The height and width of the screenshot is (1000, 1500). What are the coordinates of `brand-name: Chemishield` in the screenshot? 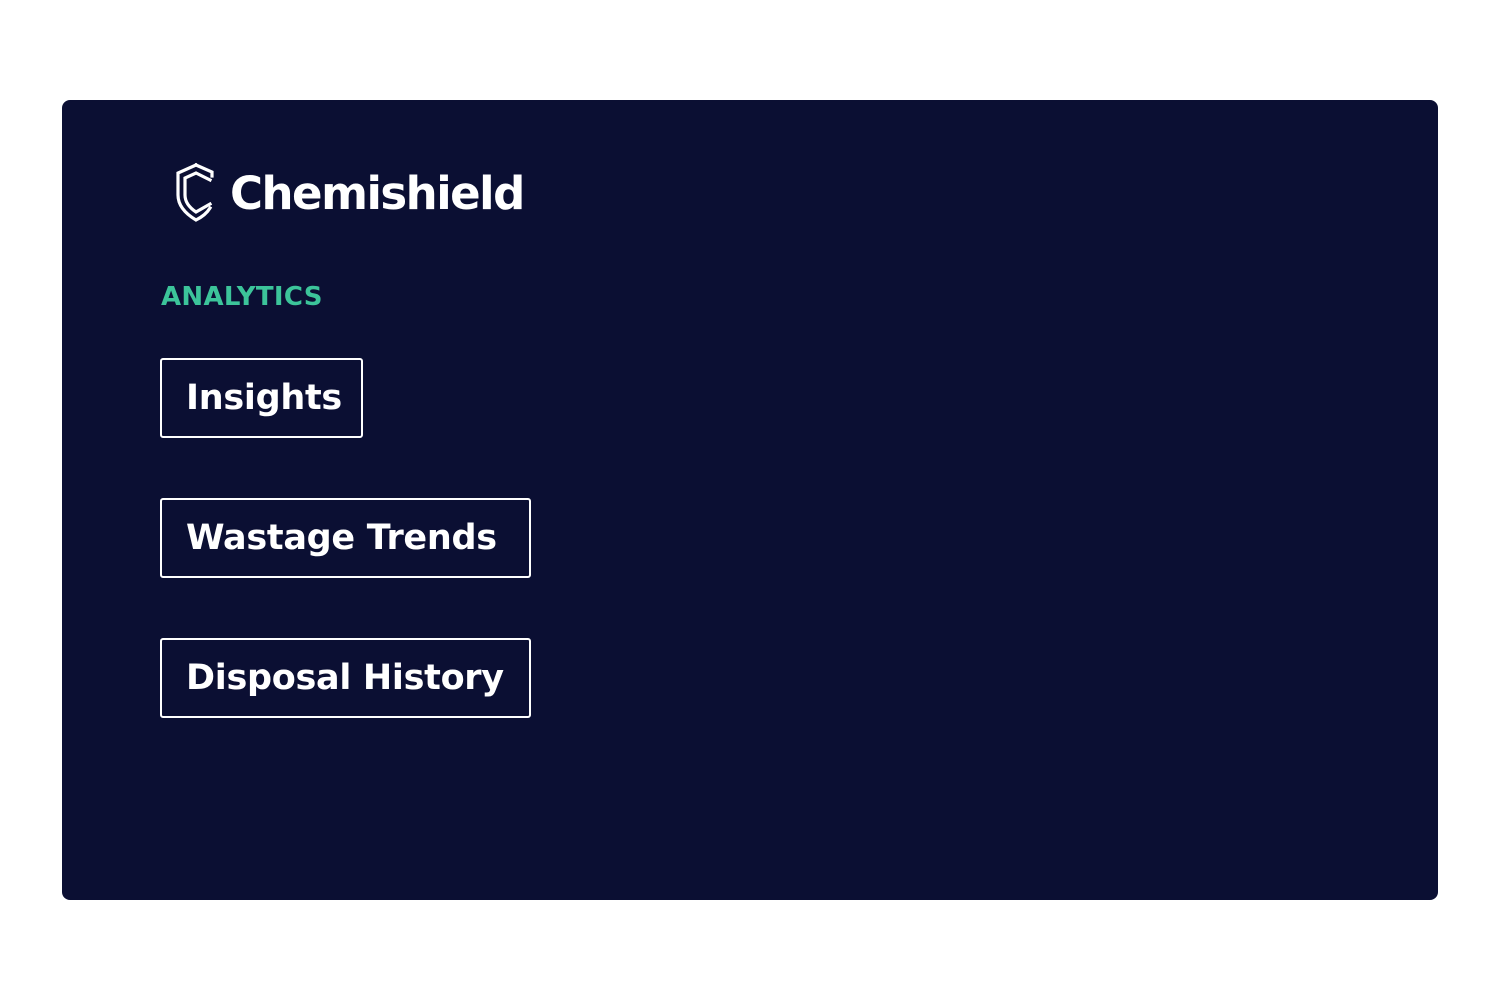 It's located at (377, 193).